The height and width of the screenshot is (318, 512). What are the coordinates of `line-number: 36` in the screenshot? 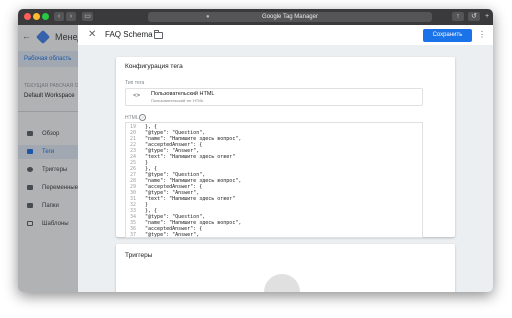 It's located at (132, 229).